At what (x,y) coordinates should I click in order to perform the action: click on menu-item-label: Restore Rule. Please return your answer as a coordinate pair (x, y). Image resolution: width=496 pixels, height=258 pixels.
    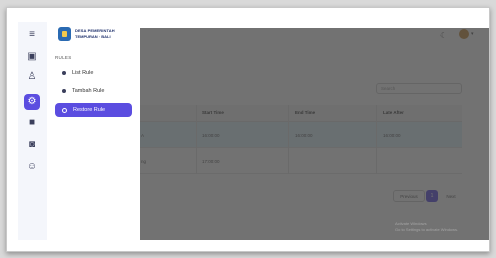
    Looking at the image, I should click on (89, 110).